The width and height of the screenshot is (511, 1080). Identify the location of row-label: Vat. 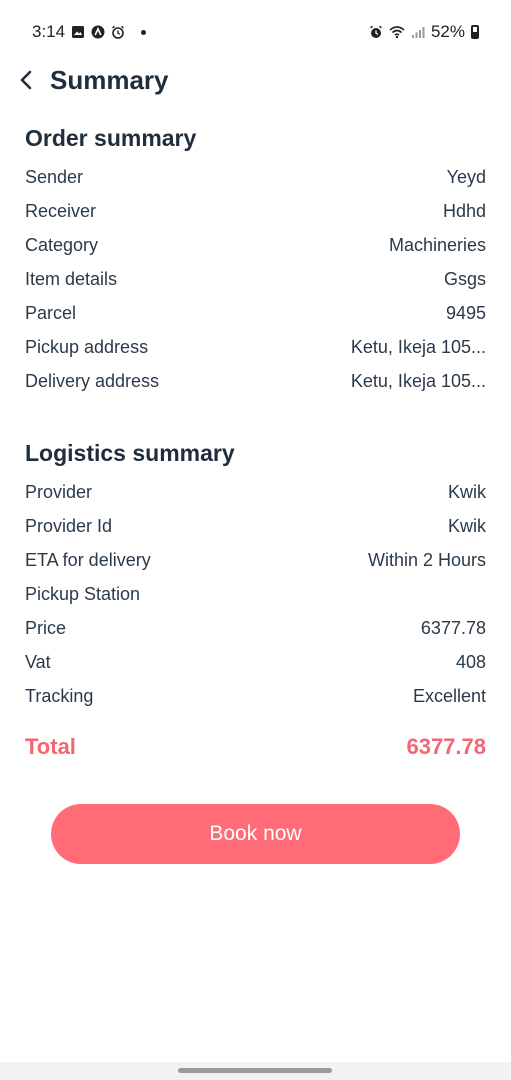
(38, 662).